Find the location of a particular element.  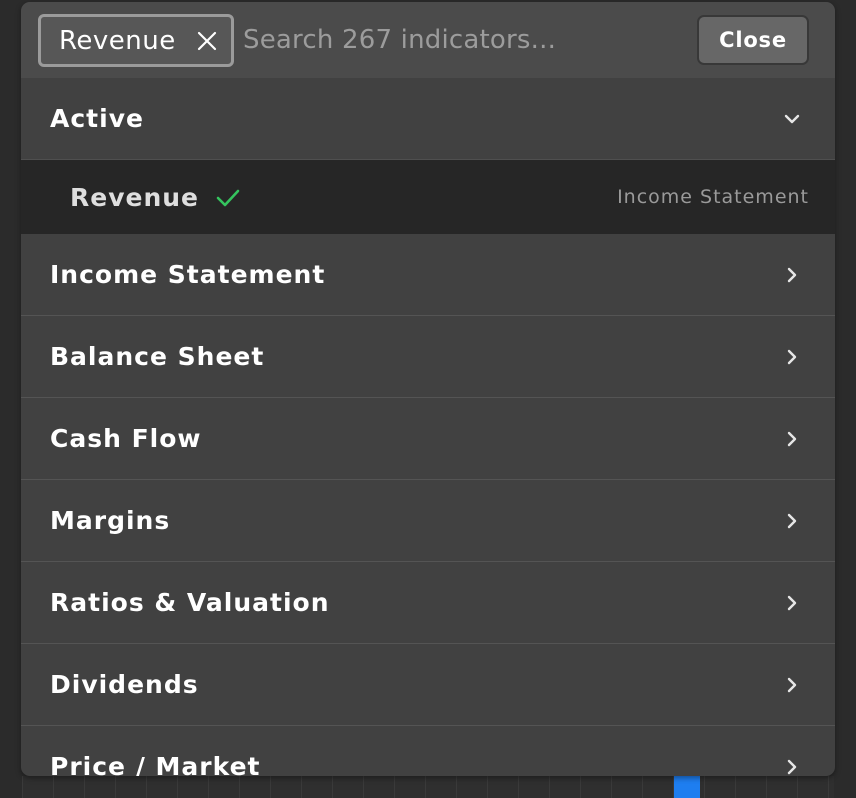

active-indicator-name: Revenue is located at coordinates (135, 197).